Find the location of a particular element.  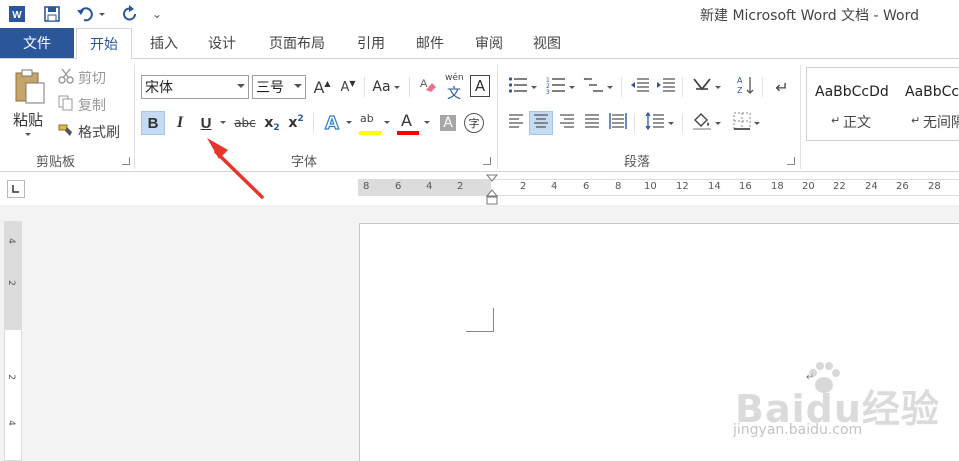

font-color-dropdown-icon is located at coordinates (427, 122).